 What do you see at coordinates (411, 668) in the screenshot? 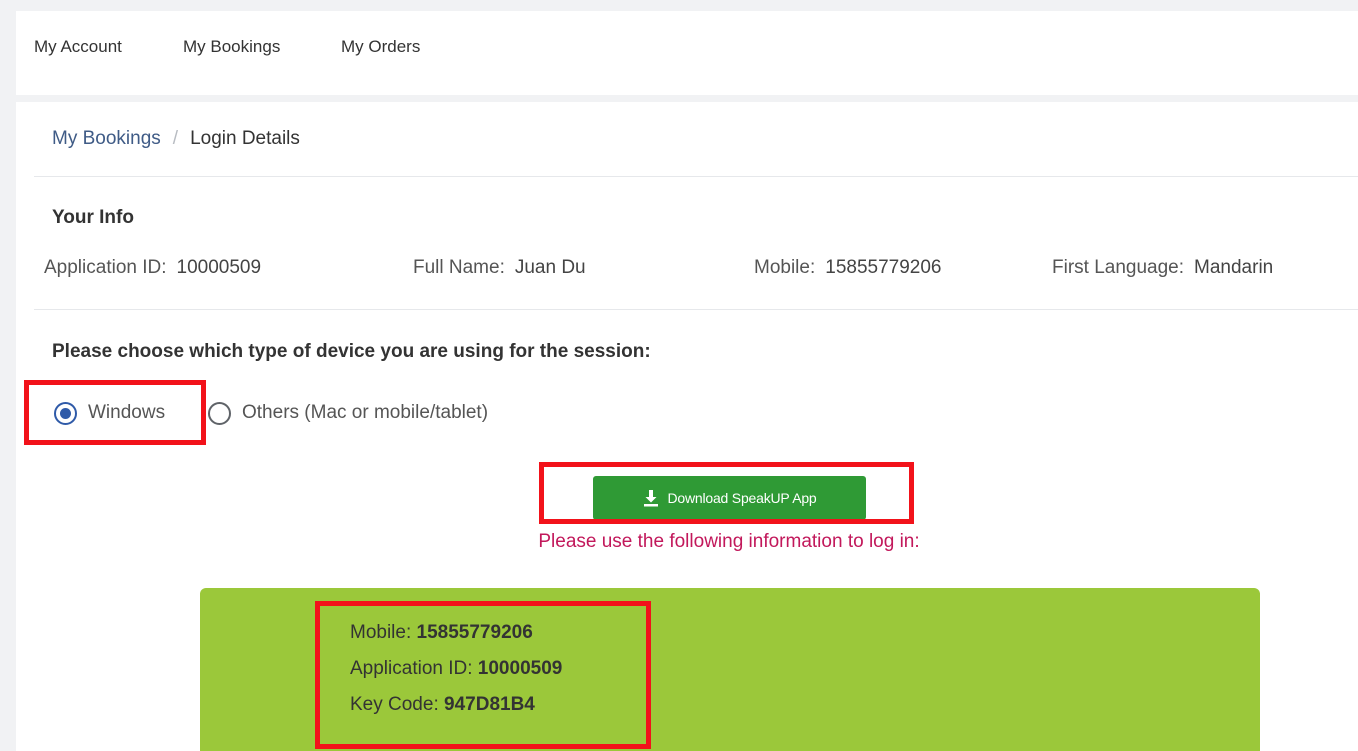
I see `cred-label: Application ID:` at bounding box center [411, 668].